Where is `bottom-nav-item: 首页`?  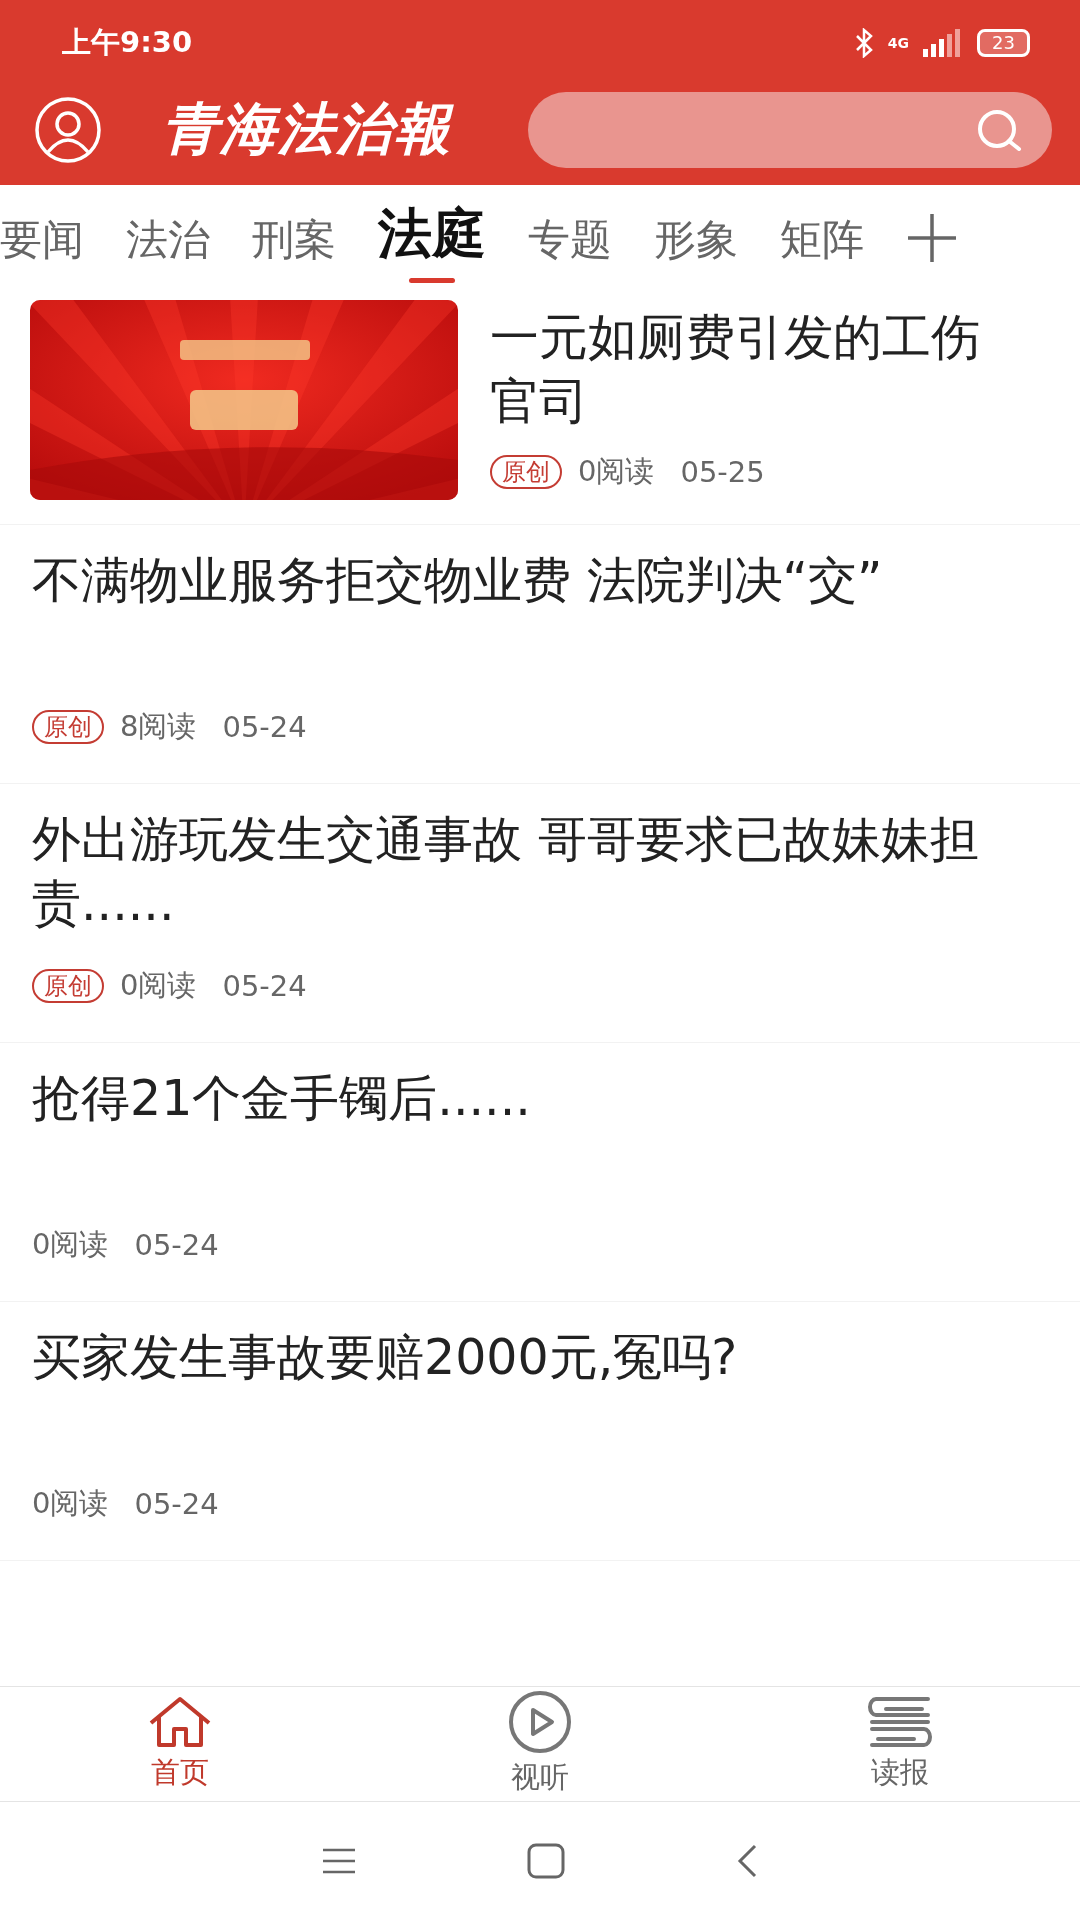
bottom-nav-item: 首页 is located at coordinates (180, 1744).